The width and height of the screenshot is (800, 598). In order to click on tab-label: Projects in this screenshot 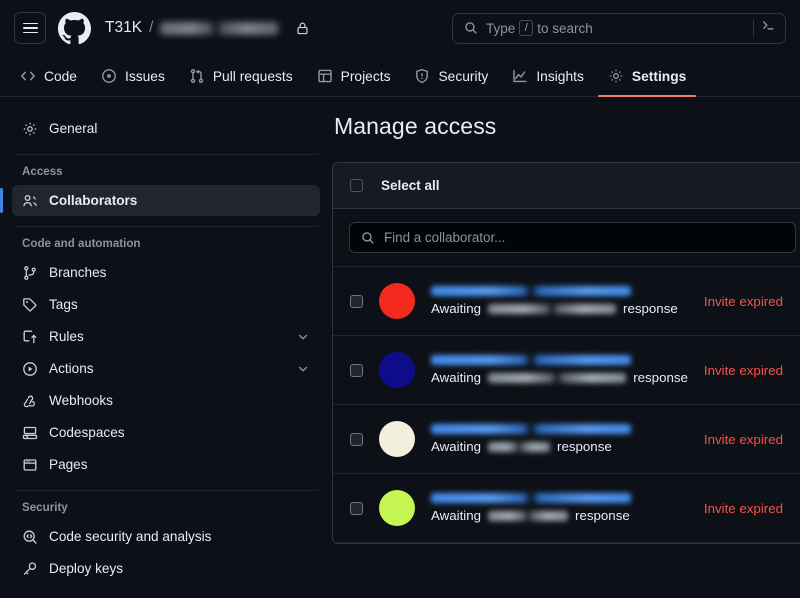, I will do `click(365, 76)`.